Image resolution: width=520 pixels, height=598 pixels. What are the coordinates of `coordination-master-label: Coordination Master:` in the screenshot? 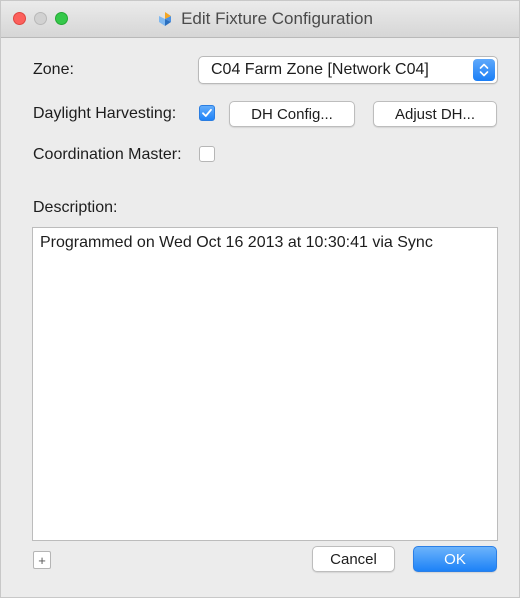 It's located at (107, 154).